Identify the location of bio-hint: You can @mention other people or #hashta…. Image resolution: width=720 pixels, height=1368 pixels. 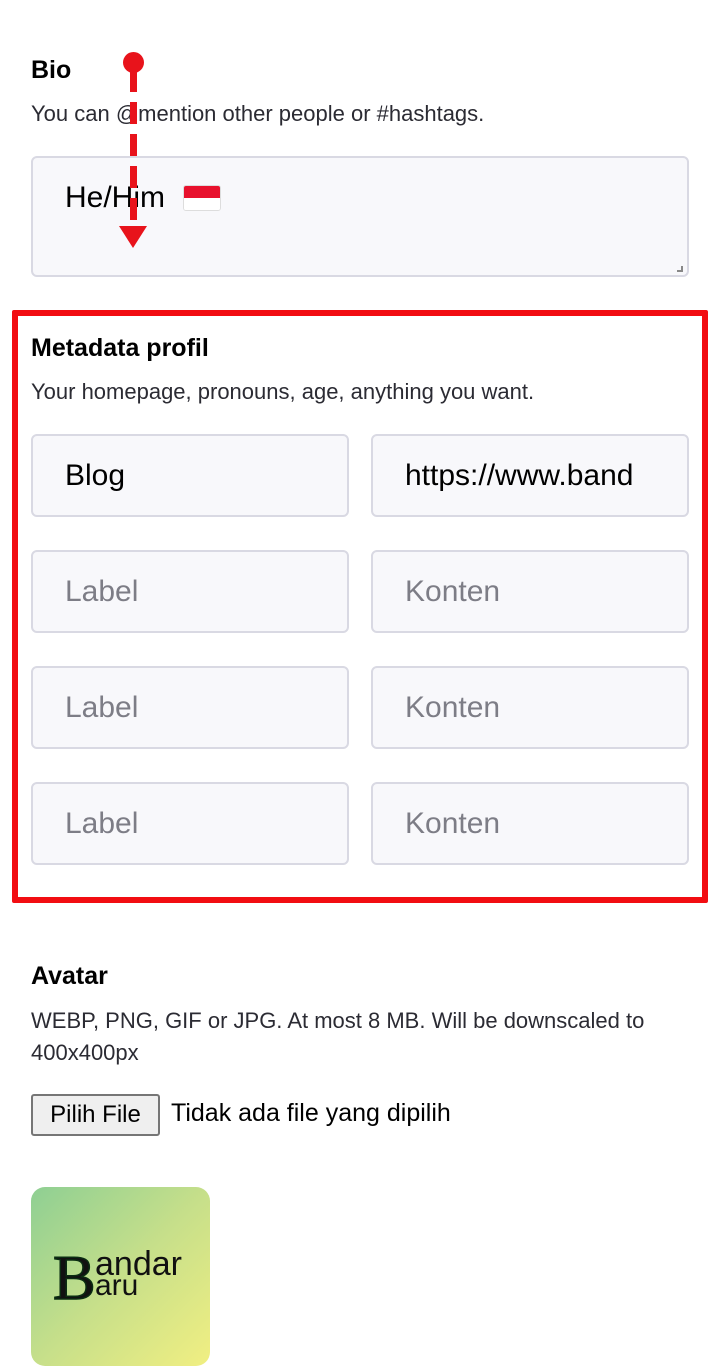
(258, 113).